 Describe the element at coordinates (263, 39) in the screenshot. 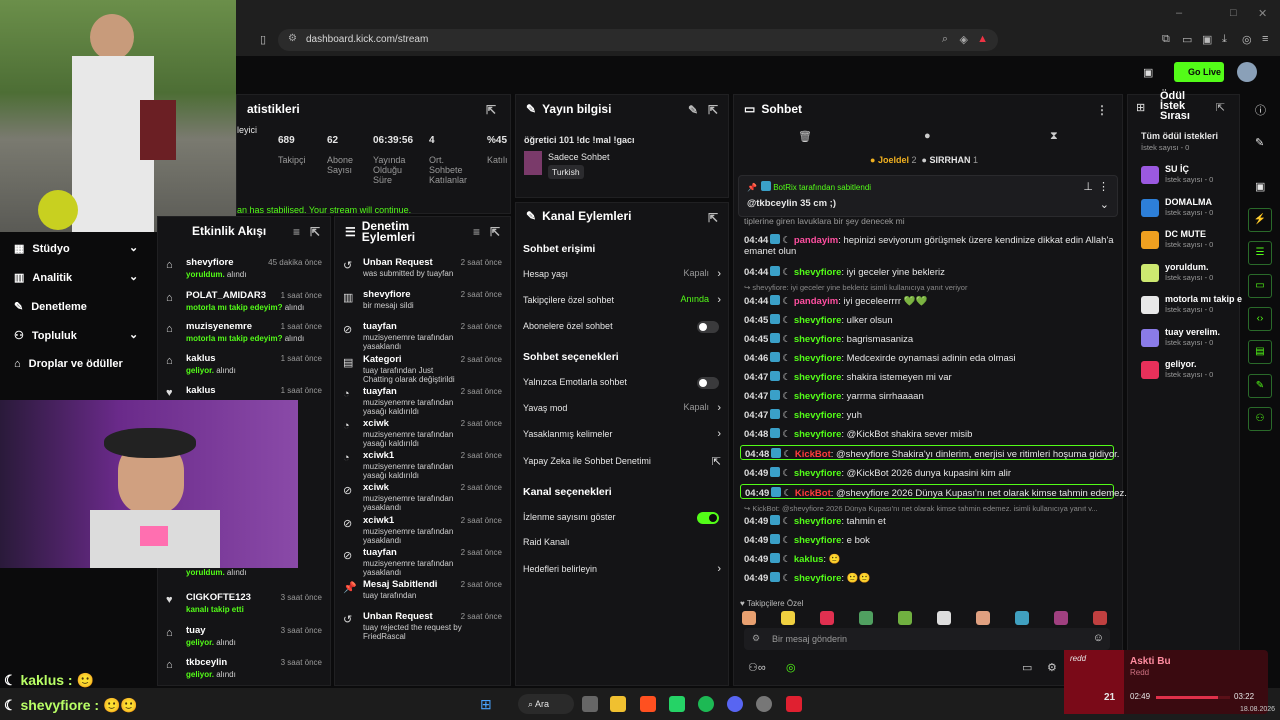

I see `bookmark-icon: ▯` at that location.